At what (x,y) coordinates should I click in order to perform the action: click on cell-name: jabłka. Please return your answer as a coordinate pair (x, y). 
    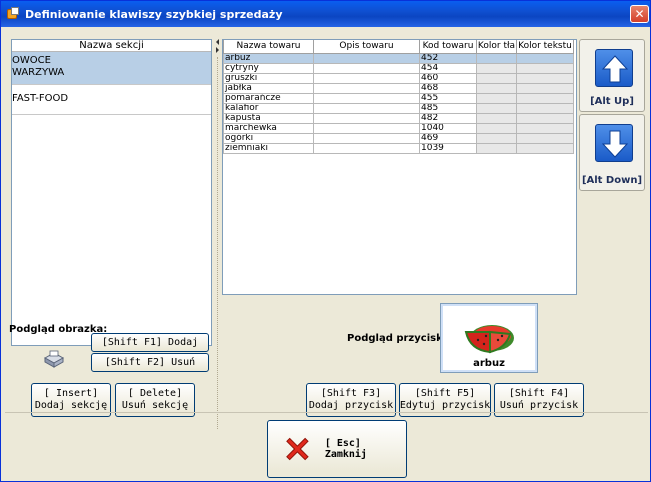
    Looking at the image, I should click on (268, 88).